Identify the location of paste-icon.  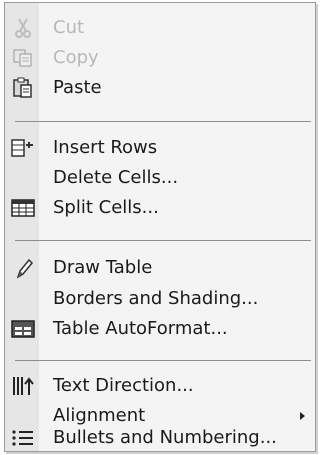
(23, 88).